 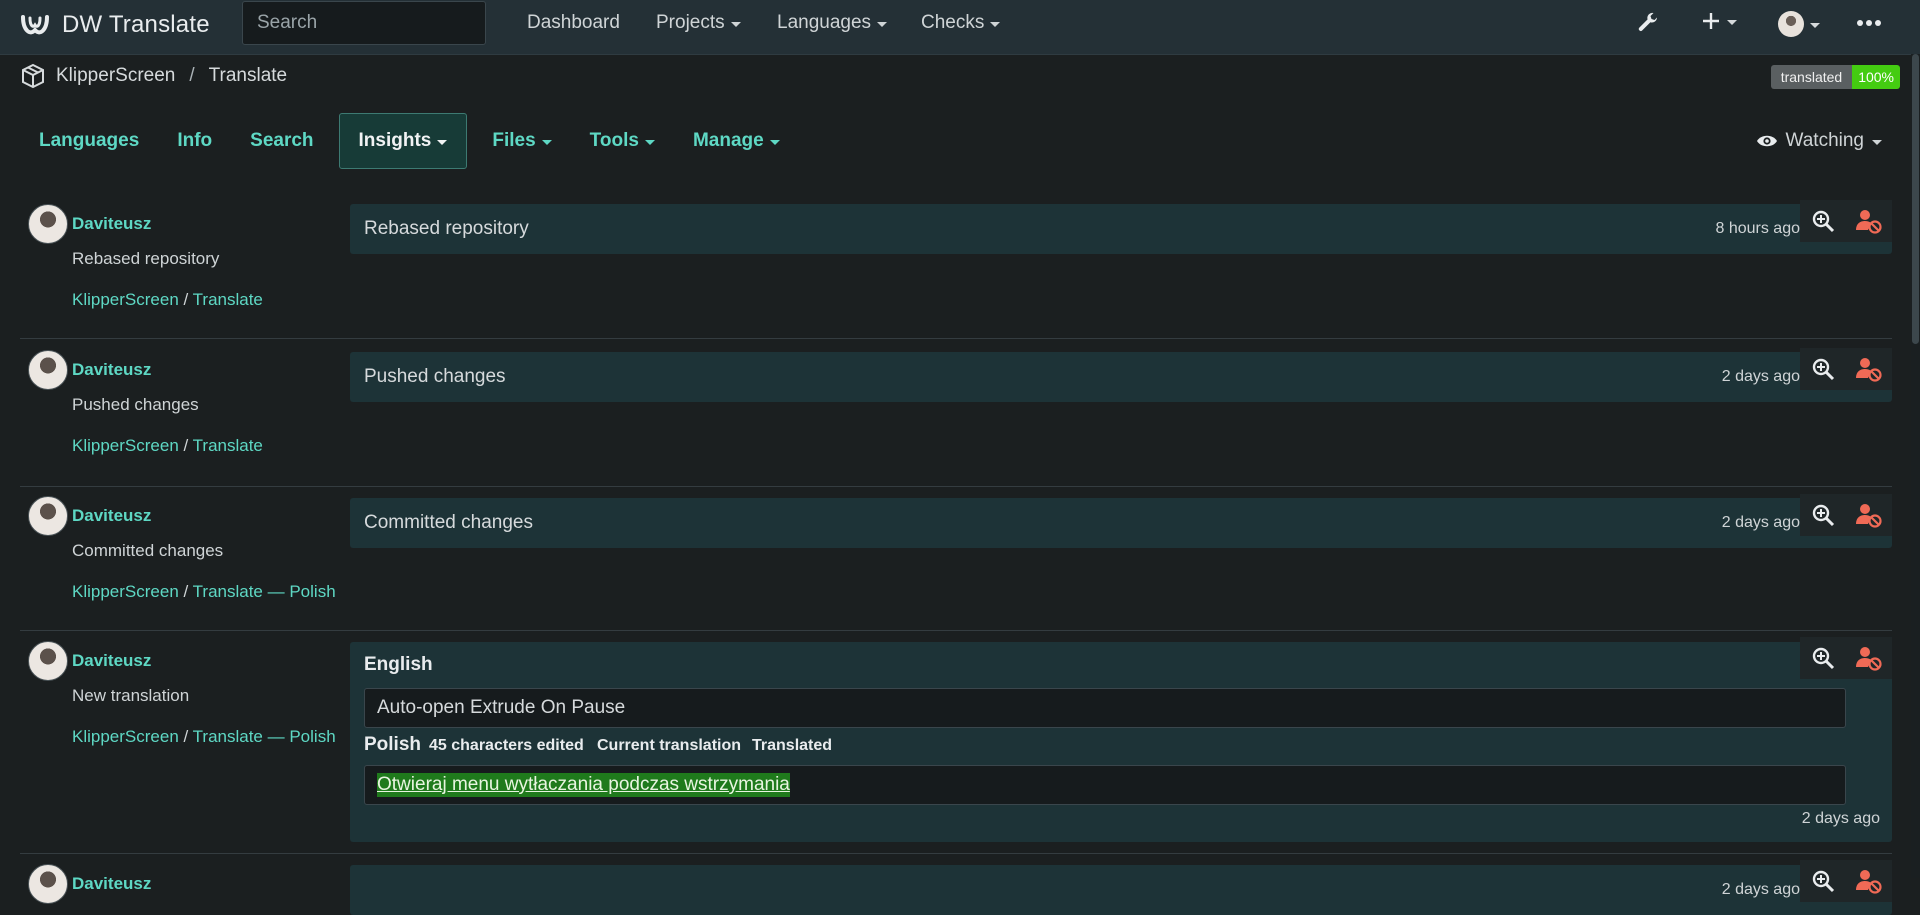 What do you see at coordinates (622, 141) in the screenshot?
I see `tab-tools: Tools` at bounding box center [622, 141].